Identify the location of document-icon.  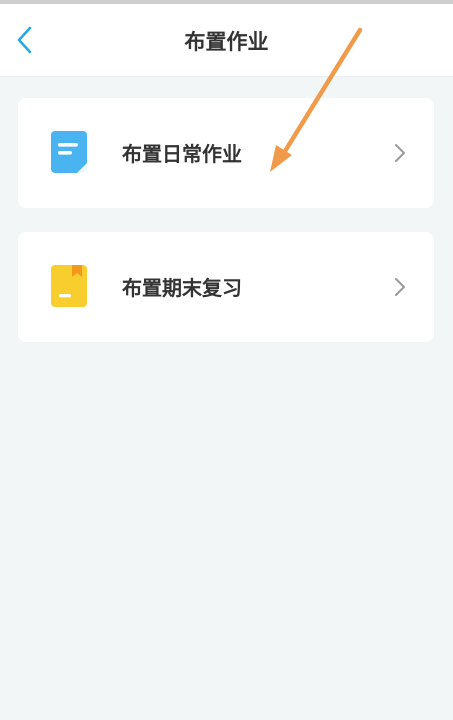
(69, 152).